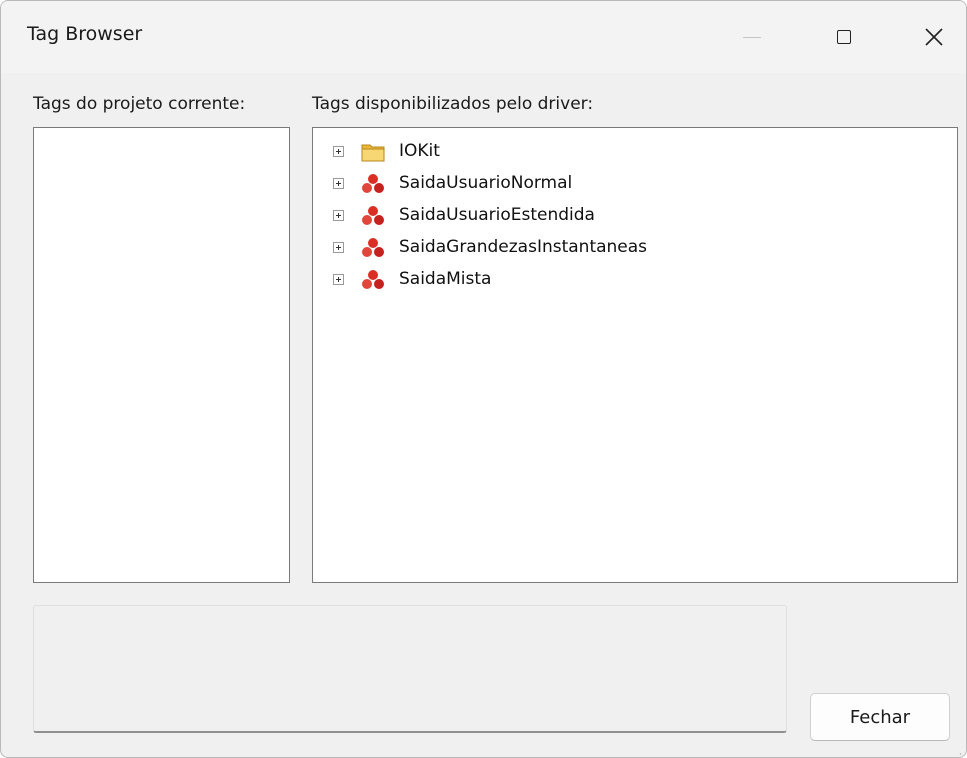 The width and height of the screenshot is (967, 758). What do you see at coordinates (445, 279) in the screenshot?
I see `tree-node-label: SaidaMista` at bounding box center [445, 279].